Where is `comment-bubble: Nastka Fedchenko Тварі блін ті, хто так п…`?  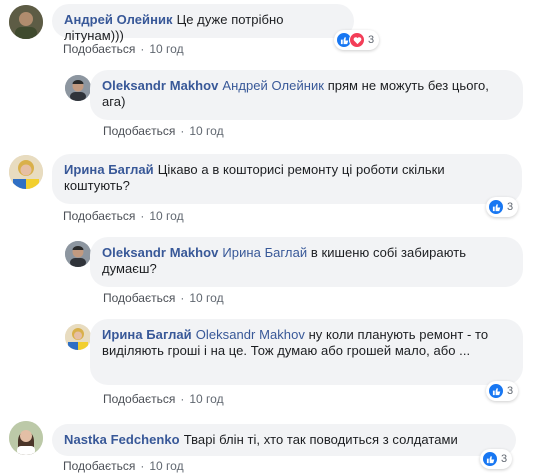 comment-bubble: Nastka Fedchenko Тварі блін ті, хто так п… is located at coordinates (284, 440).